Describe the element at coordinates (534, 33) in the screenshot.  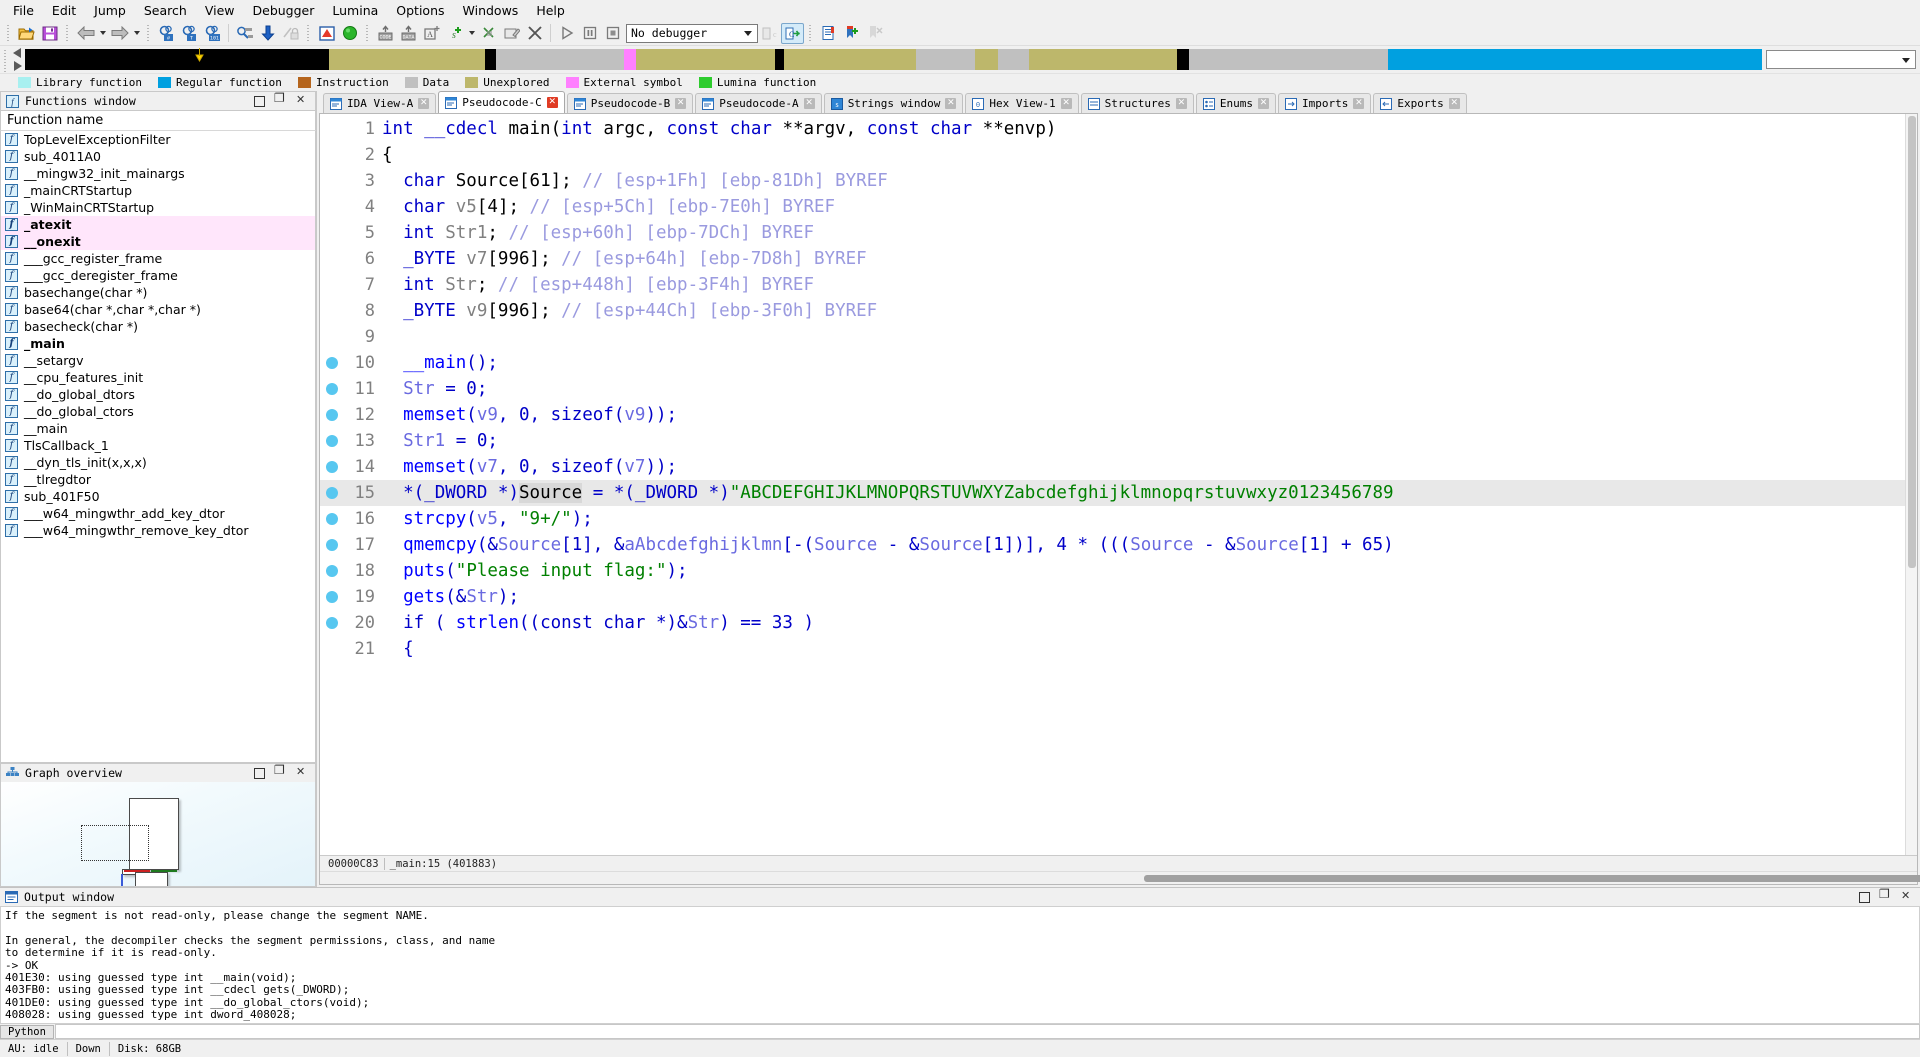
I see `delete-icon` at that location.